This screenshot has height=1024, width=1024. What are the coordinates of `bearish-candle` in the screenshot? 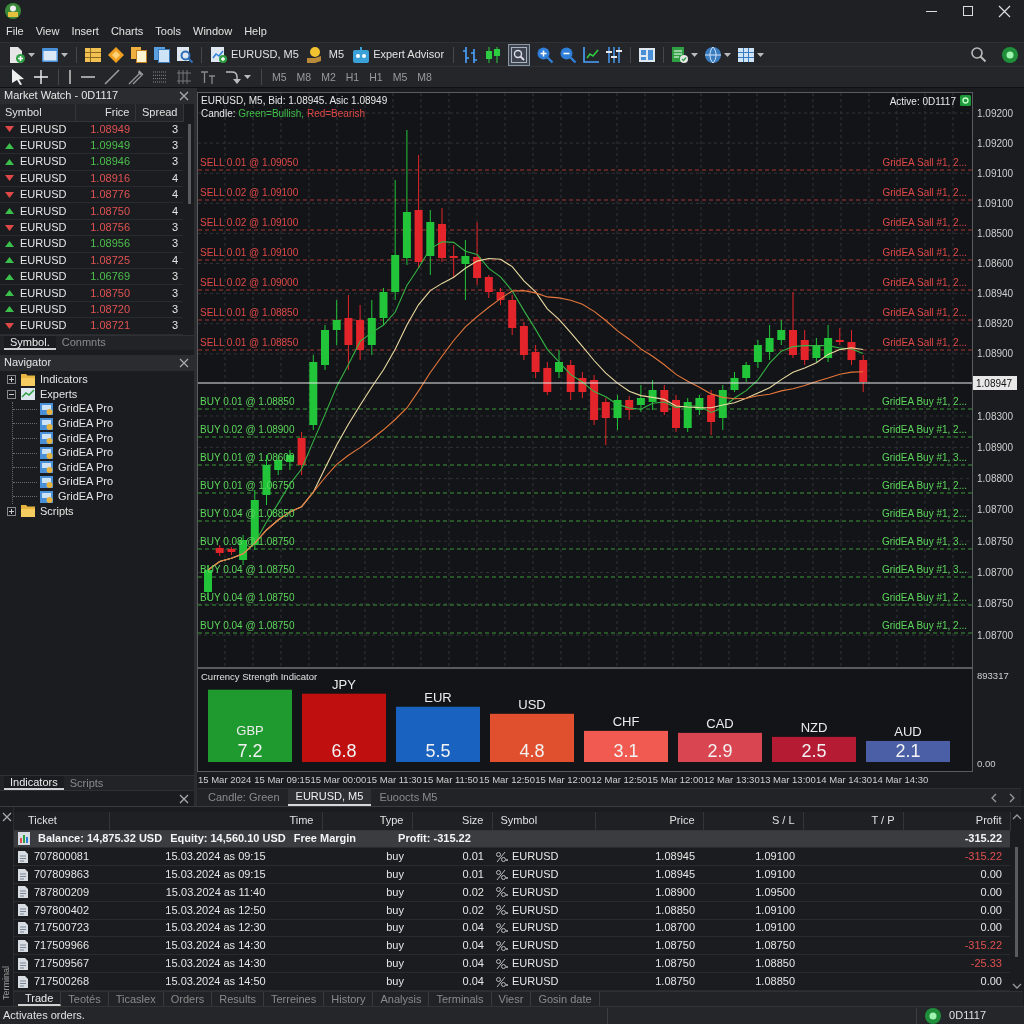 It's located at (219, 550).